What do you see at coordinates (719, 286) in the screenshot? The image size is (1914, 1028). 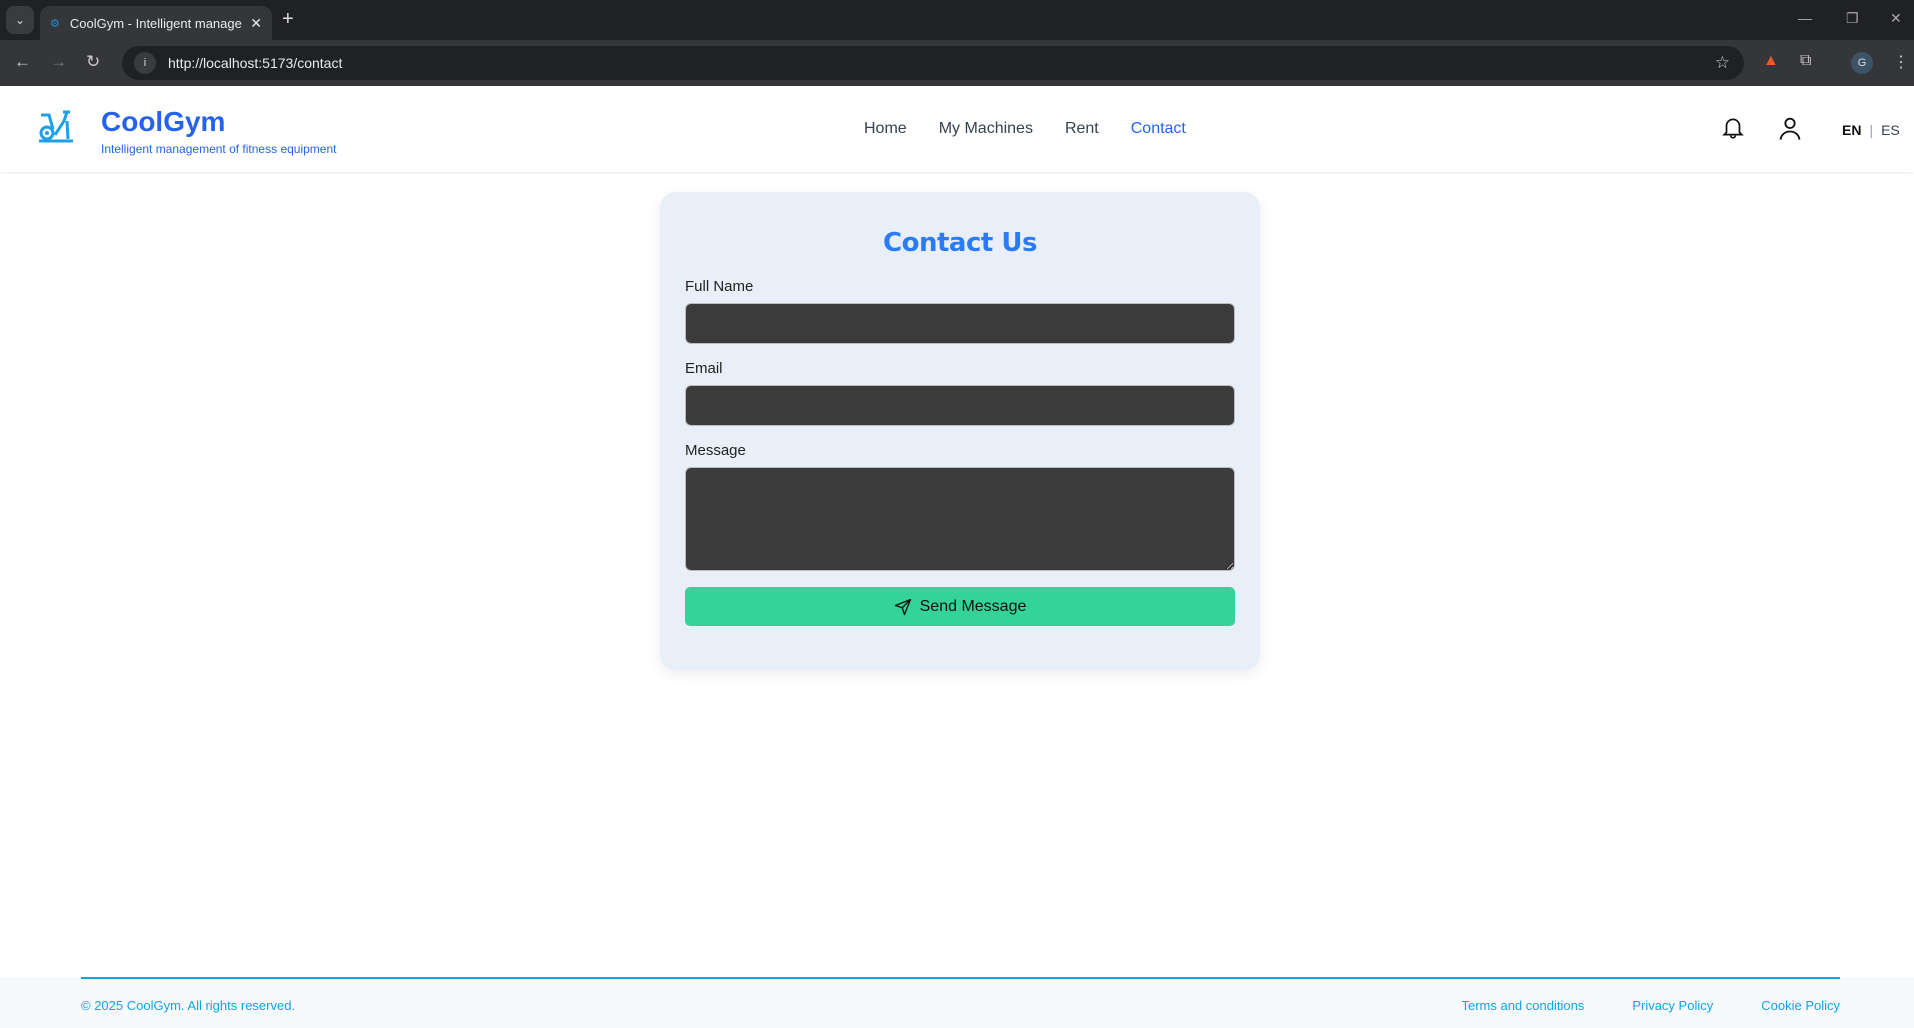 I see `full-name-label: Full Name` at bounding box center [719, 286].